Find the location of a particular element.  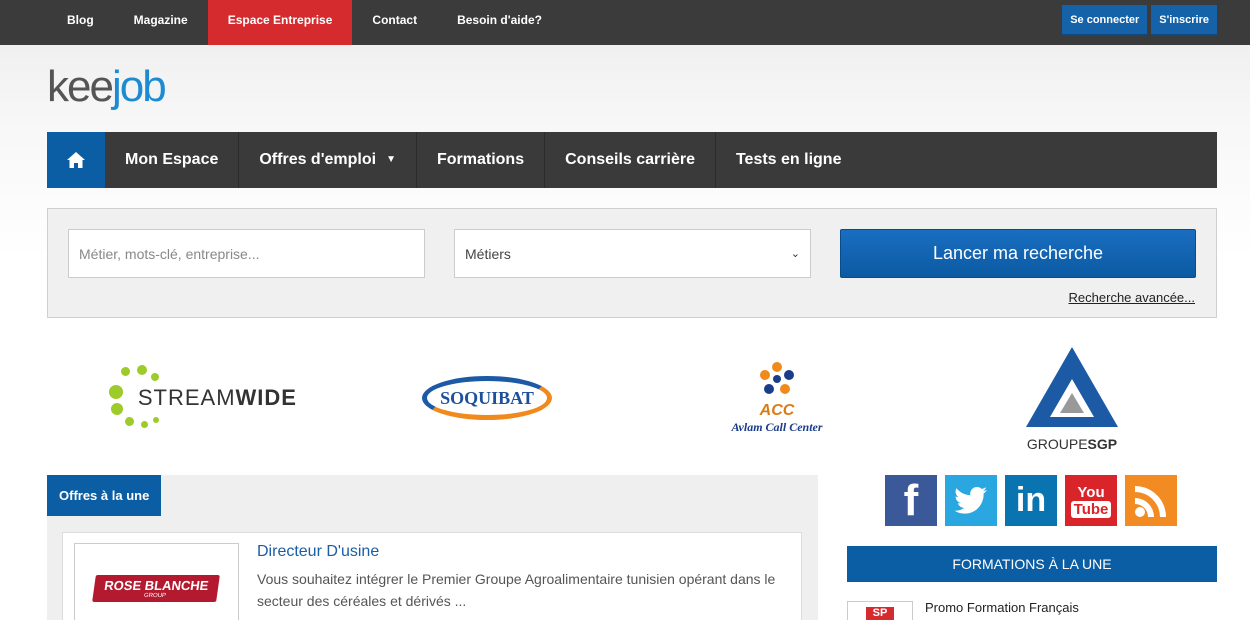

partner-acc: ACC Avlam Call Center is located at coordinates (777, 398).